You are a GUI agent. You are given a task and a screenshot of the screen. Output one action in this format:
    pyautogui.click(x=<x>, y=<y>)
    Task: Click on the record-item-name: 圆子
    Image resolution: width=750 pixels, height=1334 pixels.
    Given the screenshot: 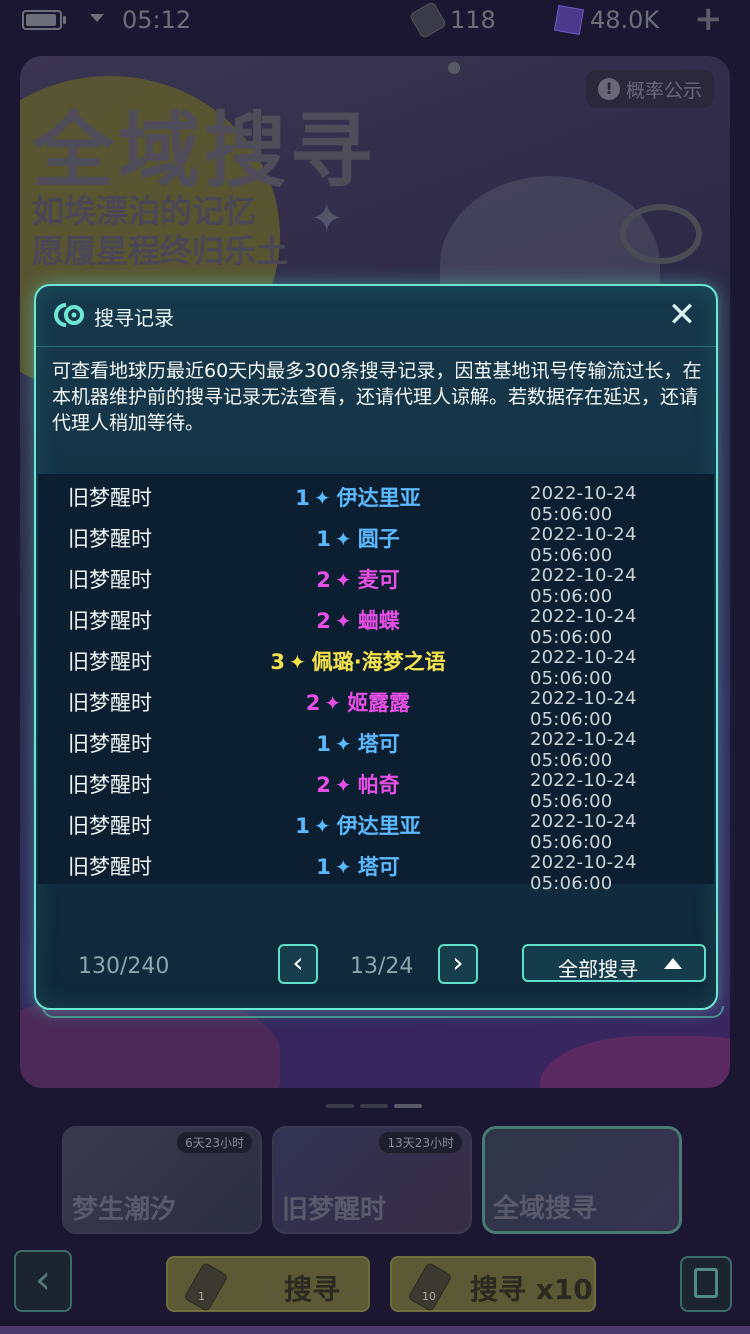 What is the action you would take?
    pyautogui.click(x=378, y=539)
    